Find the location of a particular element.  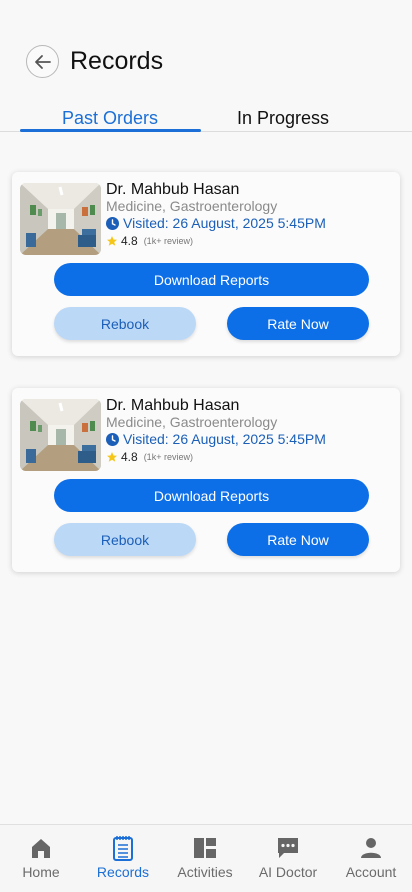

arrow-left-icon is located at coordinates (42, 61).